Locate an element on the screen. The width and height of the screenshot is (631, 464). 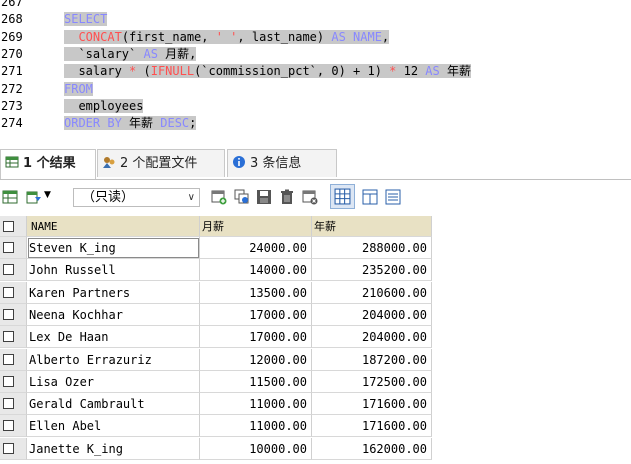
line-code: SELECT is located at coordinates (86, 19).